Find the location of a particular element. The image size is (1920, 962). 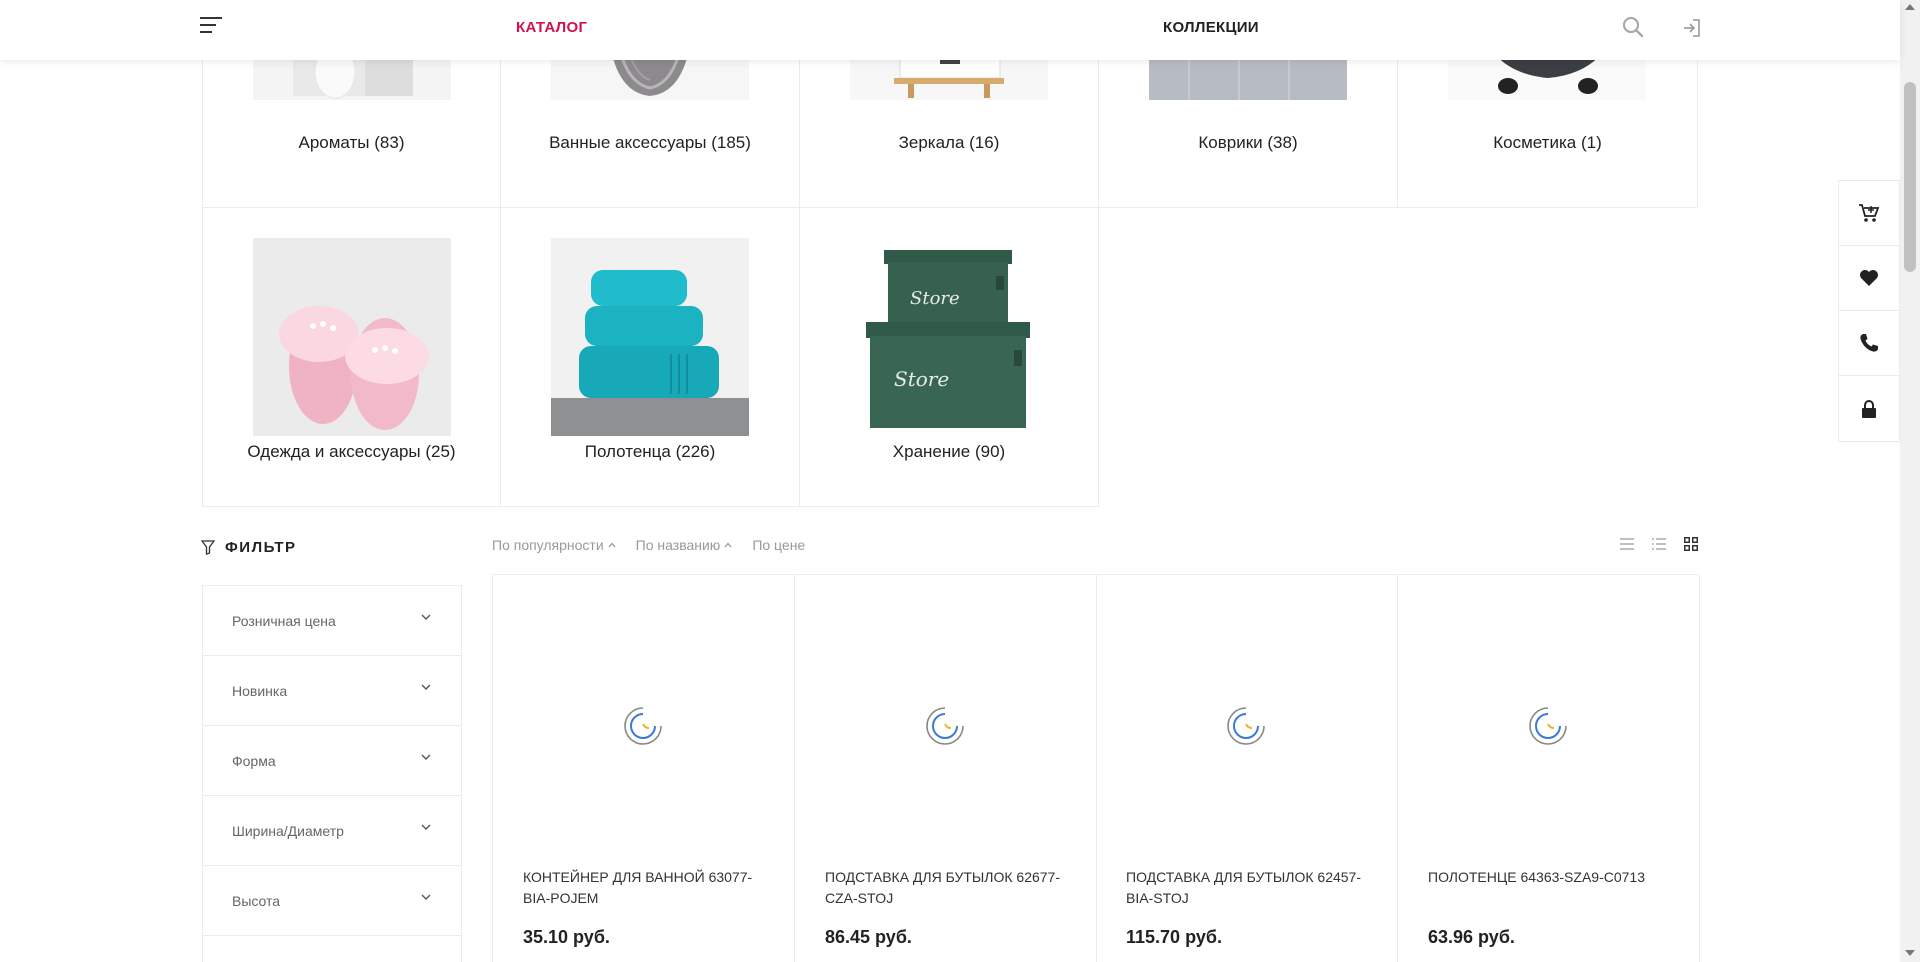

cart-icon is located at coordinates (1869, 213).